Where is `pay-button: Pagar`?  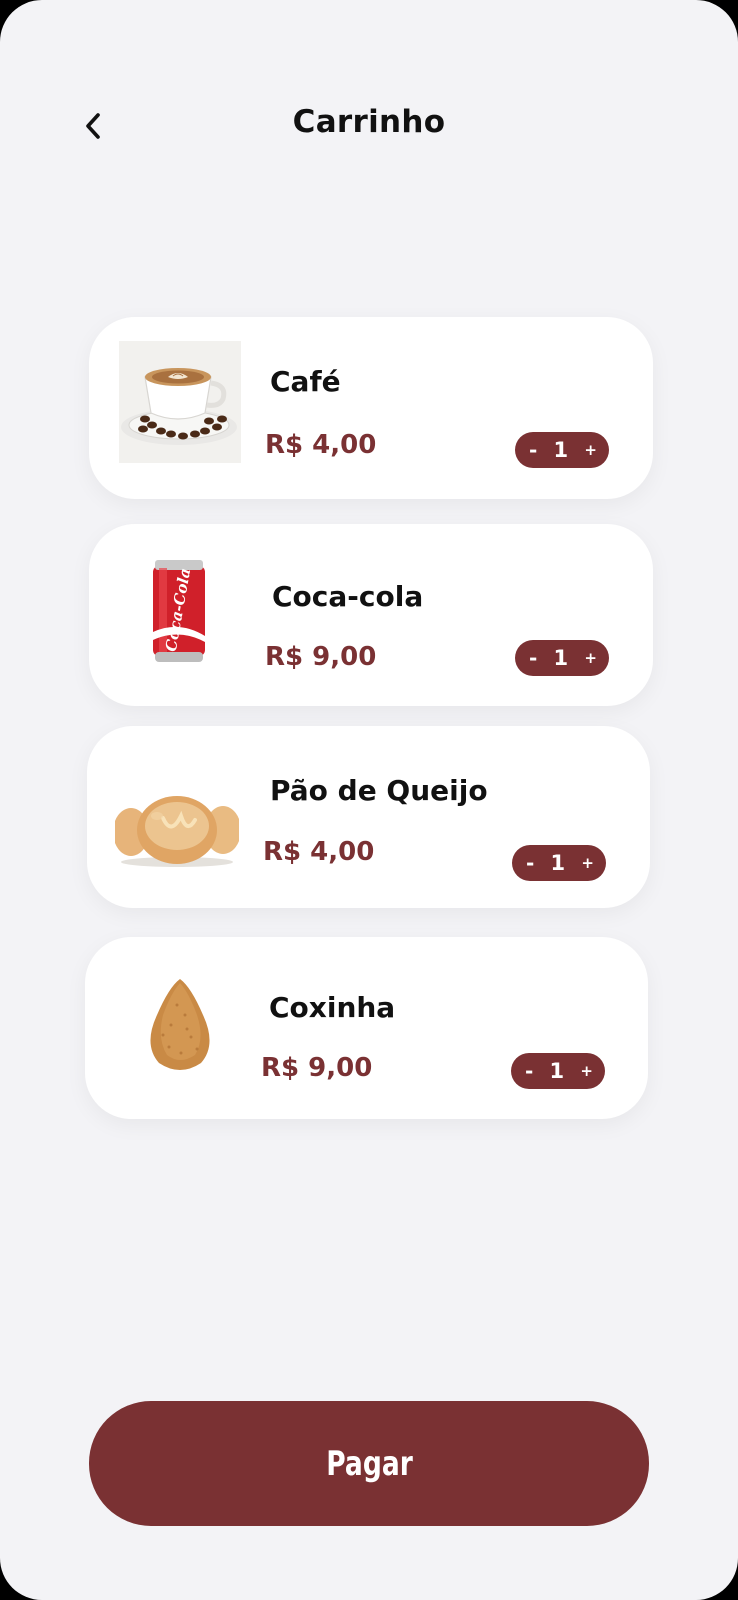
pay-button: Pagar is located at coordinates (369, 1463).